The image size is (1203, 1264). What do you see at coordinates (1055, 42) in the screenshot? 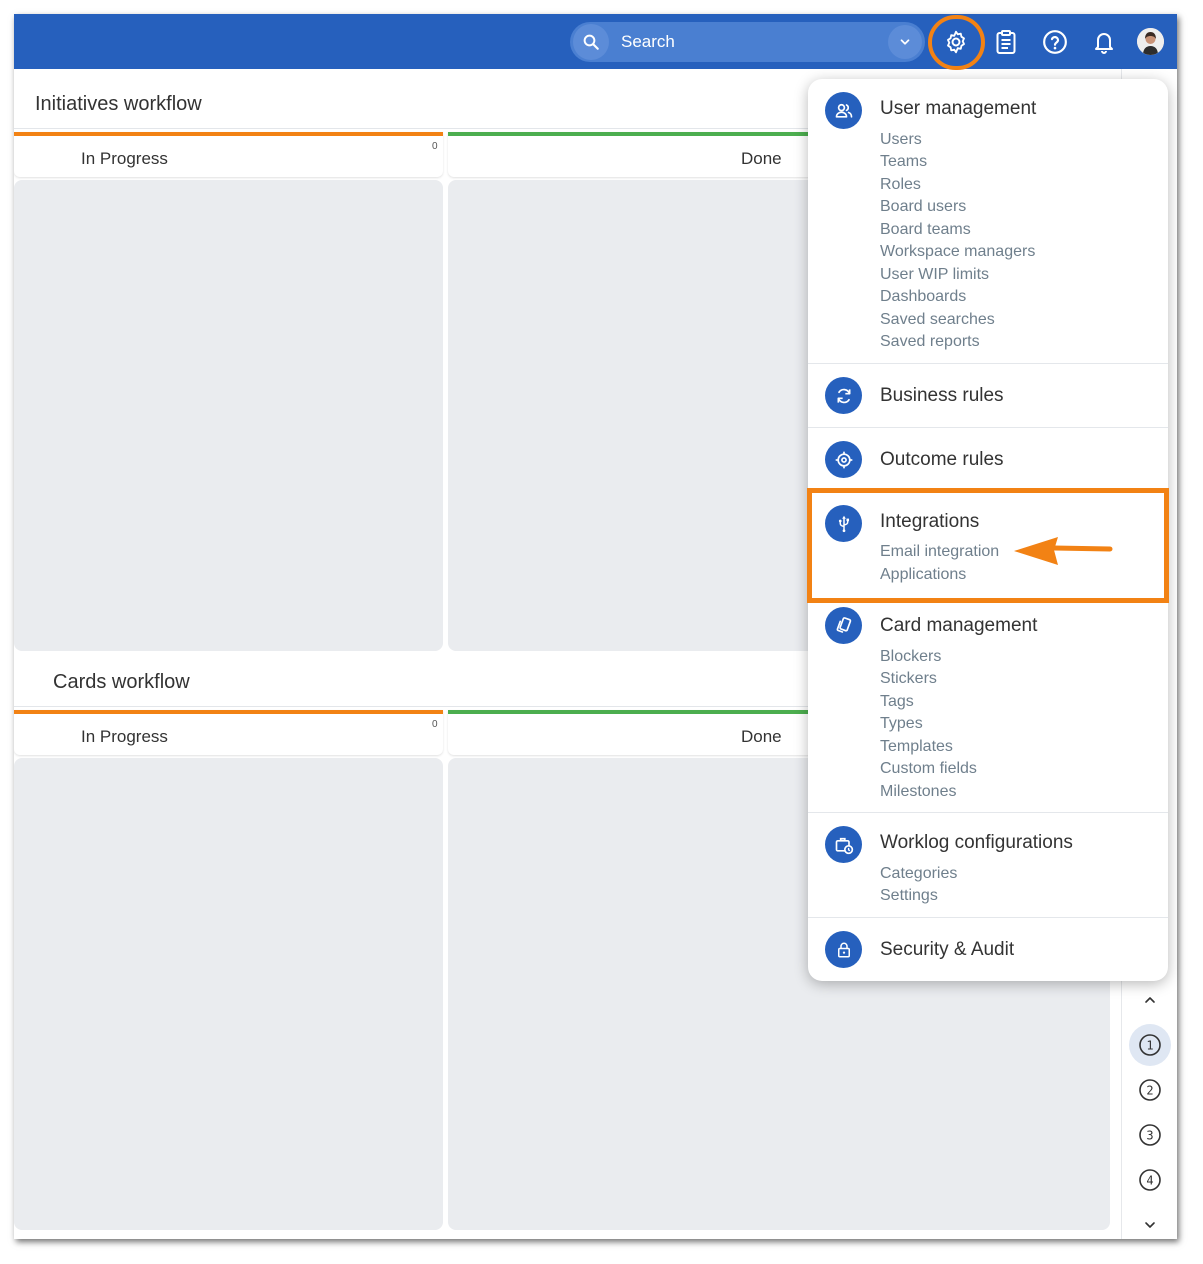
I see `help-icon` at bounding box center [1055, 42].